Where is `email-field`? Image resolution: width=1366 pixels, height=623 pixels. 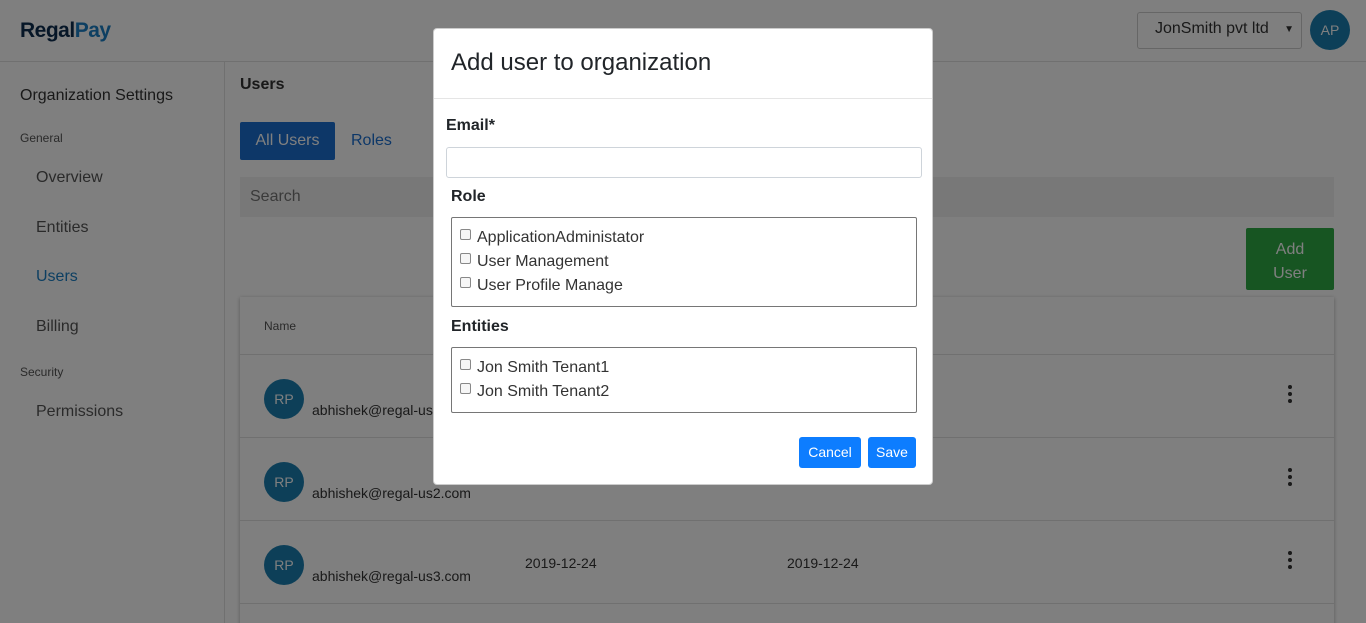
email-field is located at coordinates (684, 162).